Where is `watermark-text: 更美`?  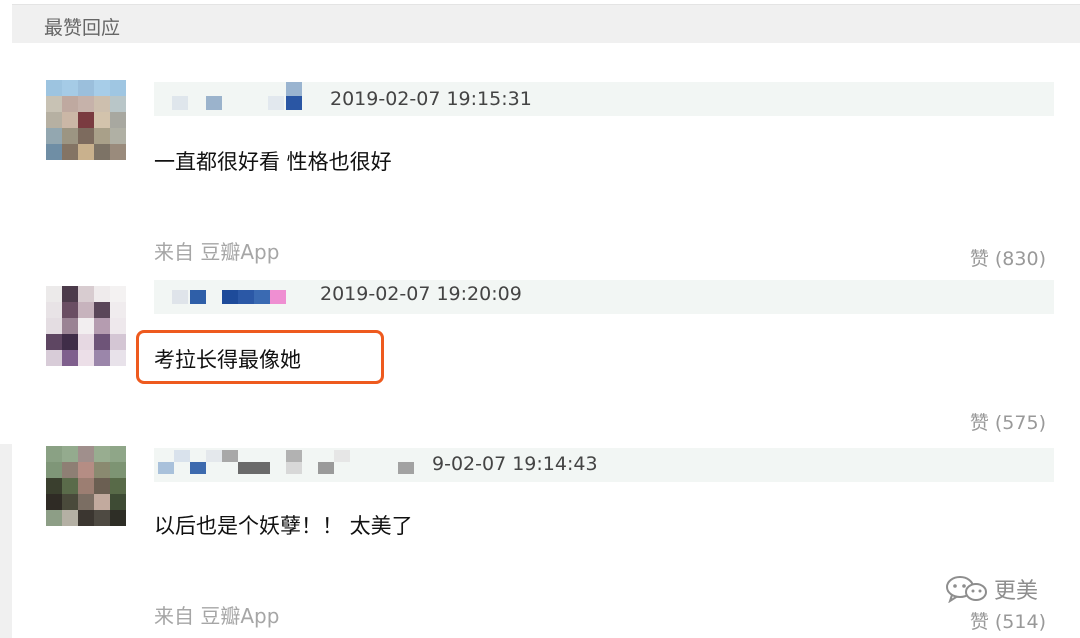
watermark-text: 更美 is located at coordinates (1016, 591).